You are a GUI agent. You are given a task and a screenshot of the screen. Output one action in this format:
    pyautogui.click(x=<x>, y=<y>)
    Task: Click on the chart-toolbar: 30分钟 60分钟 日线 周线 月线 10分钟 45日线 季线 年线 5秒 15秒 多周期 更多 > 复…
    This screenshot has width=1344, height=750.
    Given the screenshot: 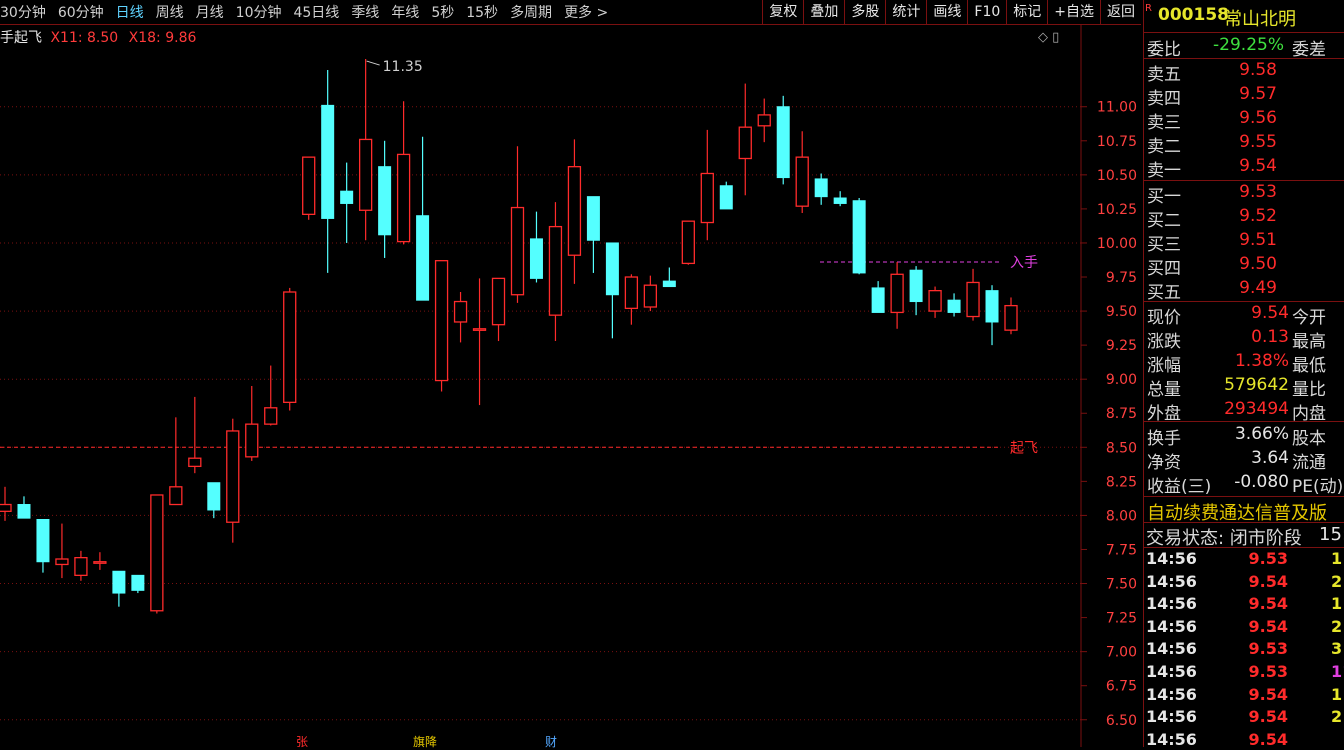 What is the action you would take?
    pyautogui.click(x=570, y=12)
    